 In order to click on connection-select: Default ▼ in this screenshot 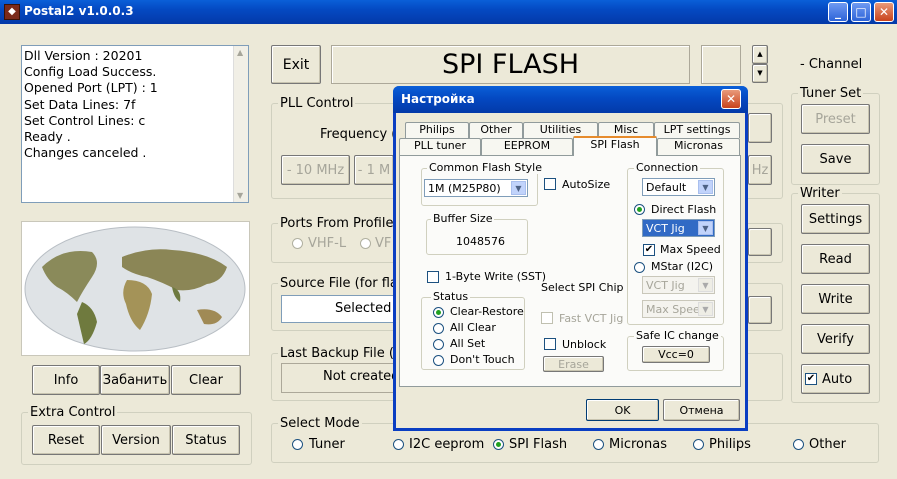, I will do `click(678, 187)`.